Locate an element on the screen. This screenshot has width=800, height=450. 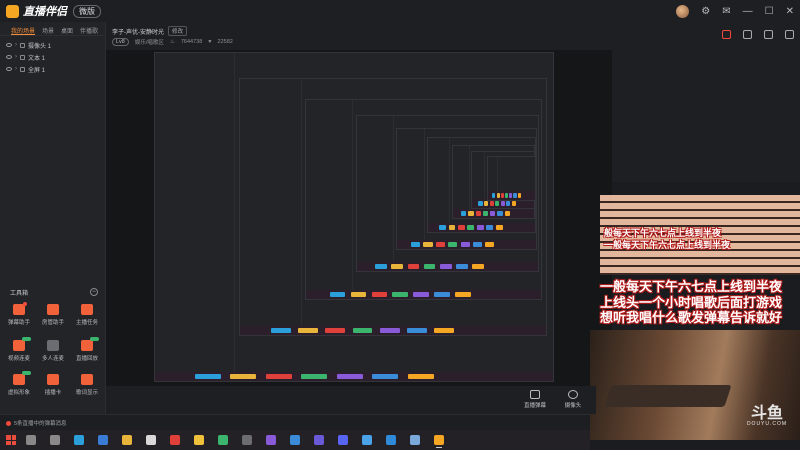
tool-label: 插播卡 is located at coordinates (53, 393).